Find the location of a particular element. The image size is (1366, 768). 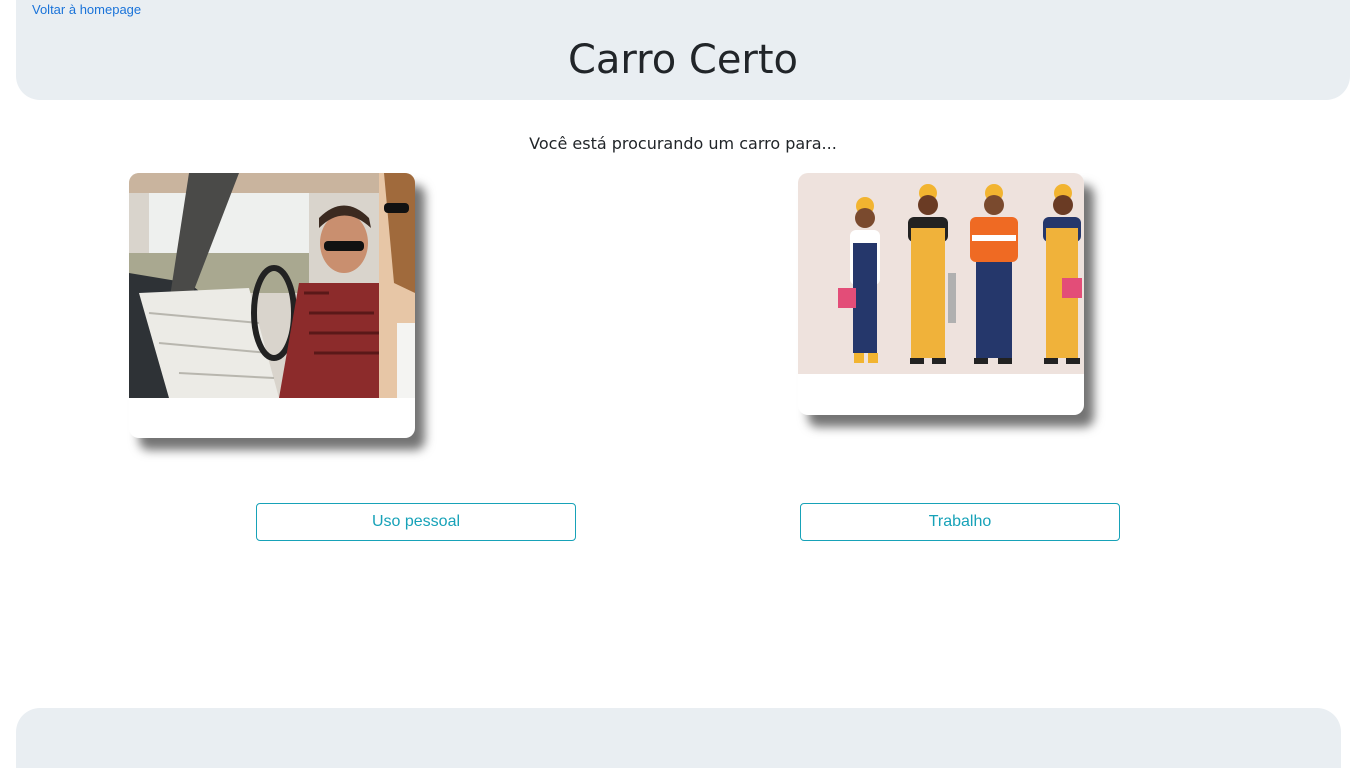

footer-bar is located at coordinates (678, 738).